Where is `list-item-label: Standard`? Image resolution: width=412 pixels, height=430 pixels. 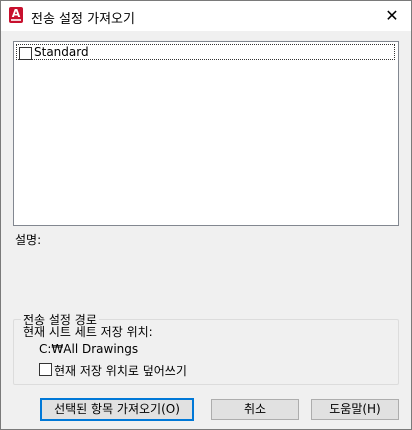 list-item-label: Standard is located at coordinates (61, 52).